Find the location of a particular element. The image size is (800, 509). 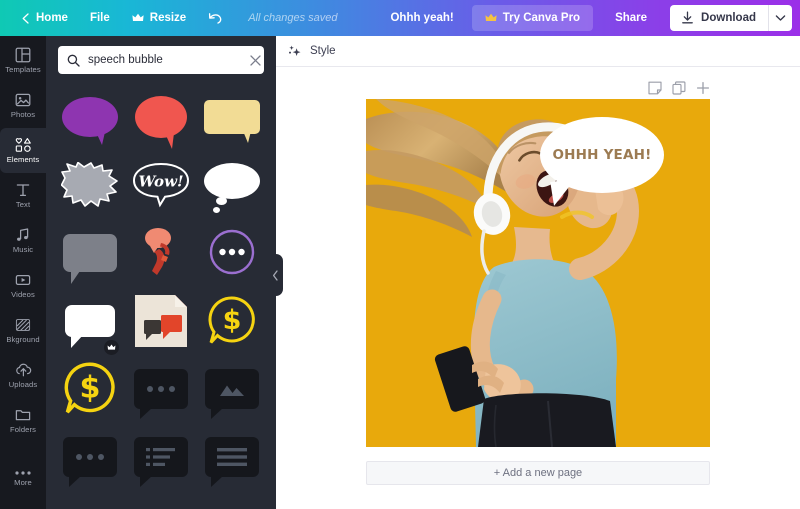

download-label: Download is located at coordinates (728, 18).